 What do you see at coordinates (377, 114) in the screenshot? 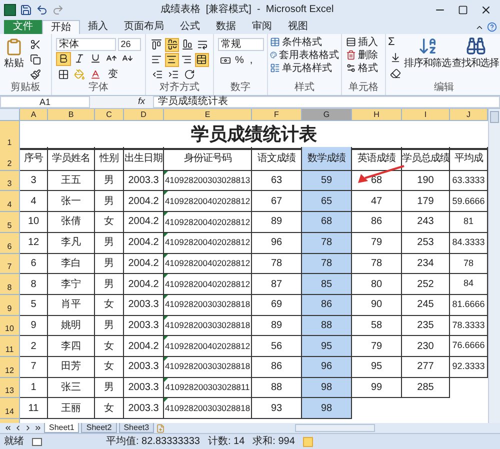
I see `column-header: H` at bounding box center [377, 114].